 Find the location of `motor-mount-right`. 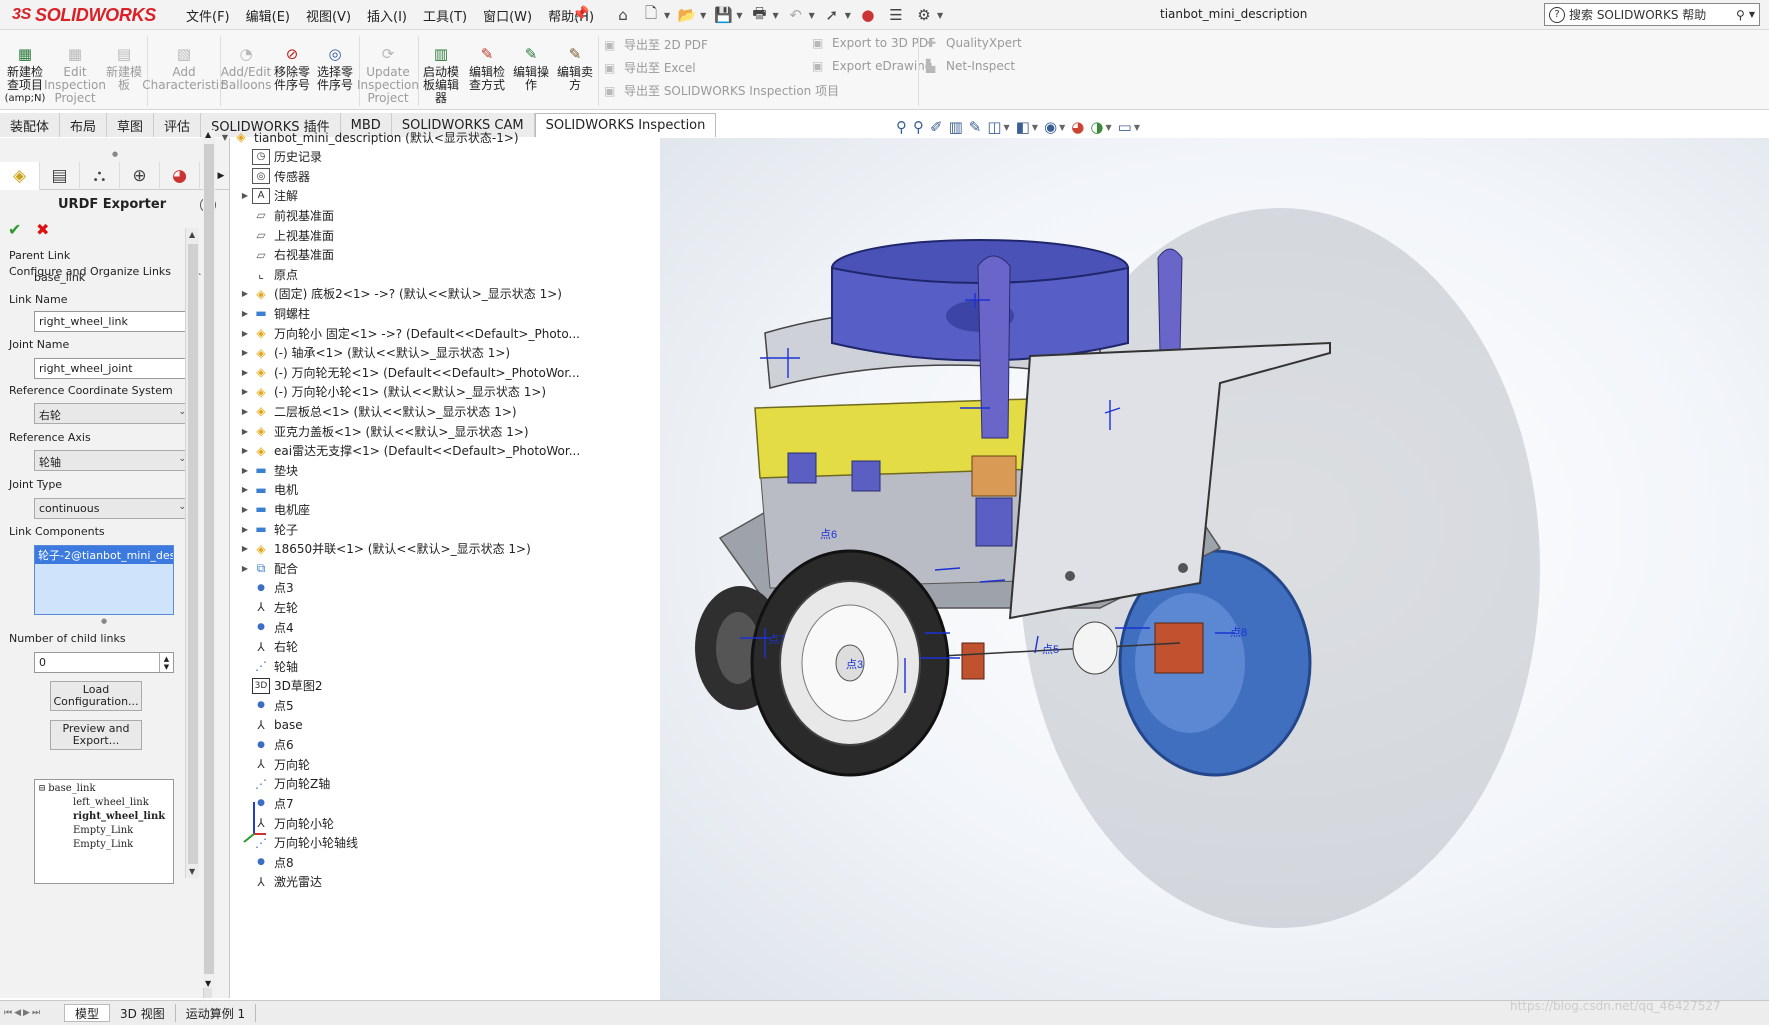

motor-mount-right is located at coordinates (1179, 648).